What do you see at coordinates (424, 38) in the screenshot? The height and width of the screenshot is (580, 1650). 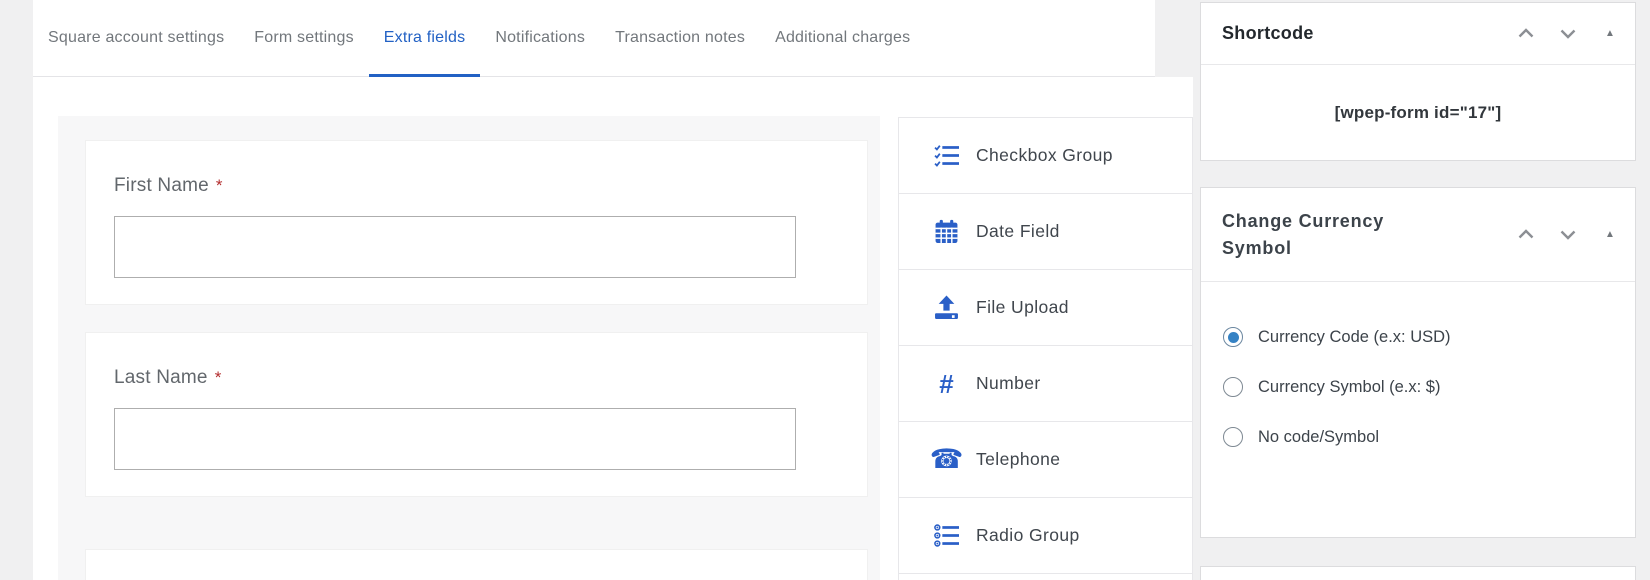 I see `tab-extra-fields: Extra fields` at bounding box center [424, 38].